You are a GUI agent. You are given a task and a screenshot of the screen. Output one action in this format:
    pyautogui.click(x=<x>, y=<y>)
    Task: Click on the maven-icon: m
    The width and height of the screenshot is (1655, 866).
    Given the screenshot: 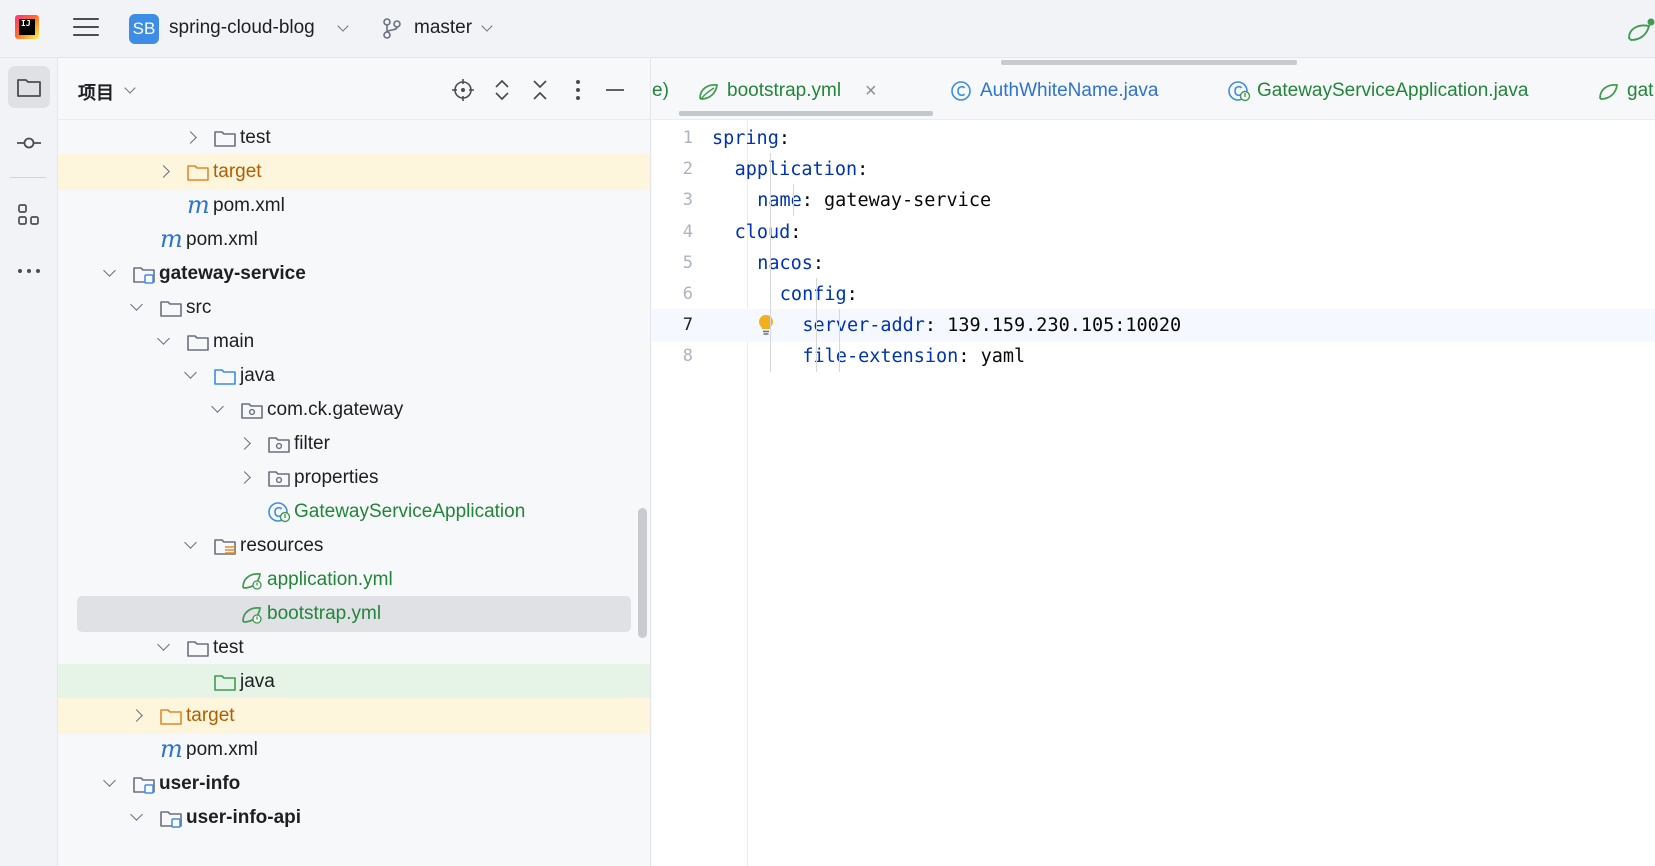 What is the action you would take?
    pyautogui.click(x=171, y=239)
    